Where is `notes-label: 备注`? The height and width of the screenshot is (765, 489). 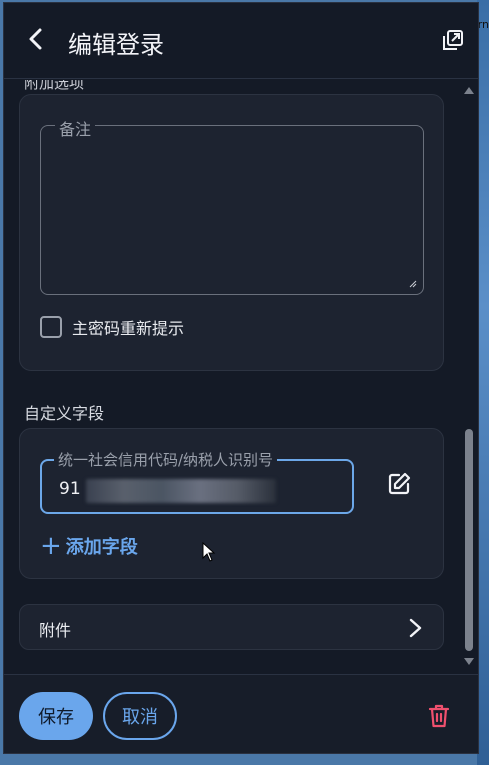 notes-label: 备注 is located at coordinates (75, 128).